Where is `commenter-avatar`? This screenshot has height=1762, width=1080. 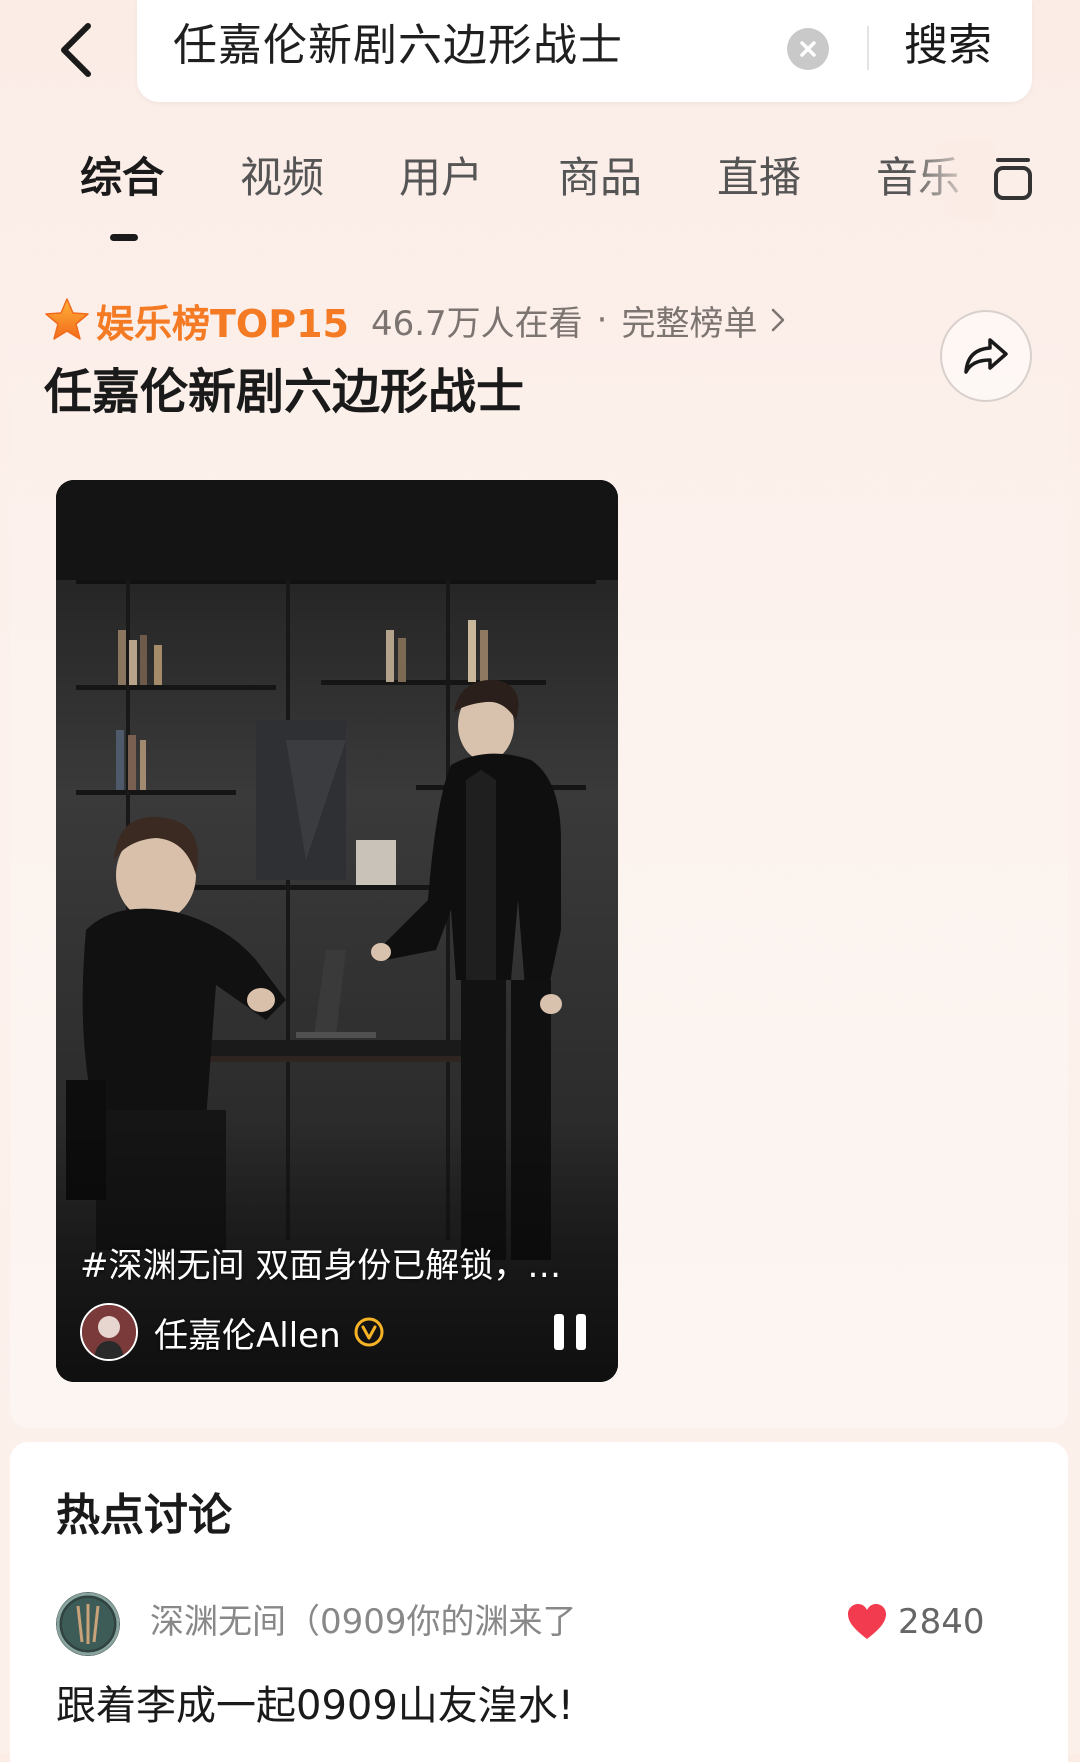
commenter-avatar is located at coordinates (88, 1624).